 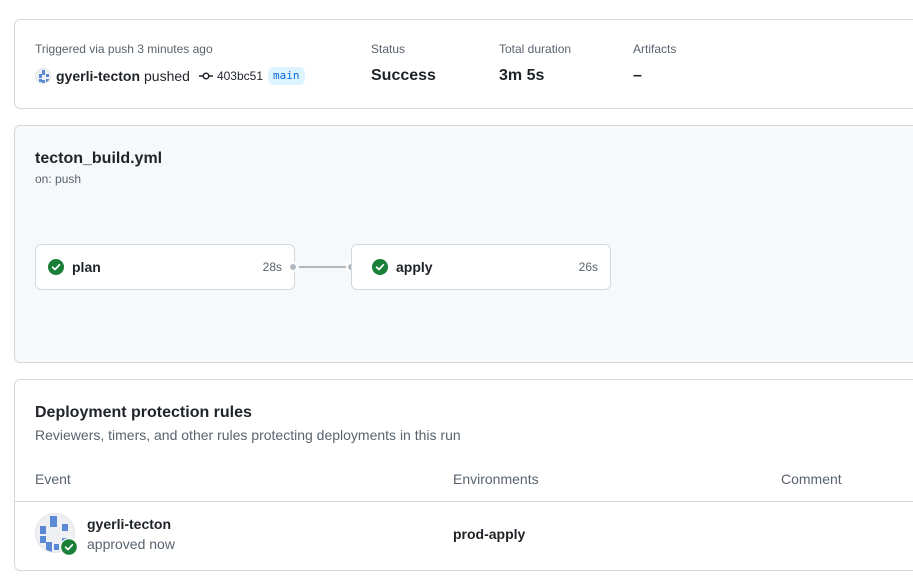 What do you see at coordinates (129, 524) in the screenshot?
I see `reviewer-name: gyerli-tecton` at bounding box center [129, 524].